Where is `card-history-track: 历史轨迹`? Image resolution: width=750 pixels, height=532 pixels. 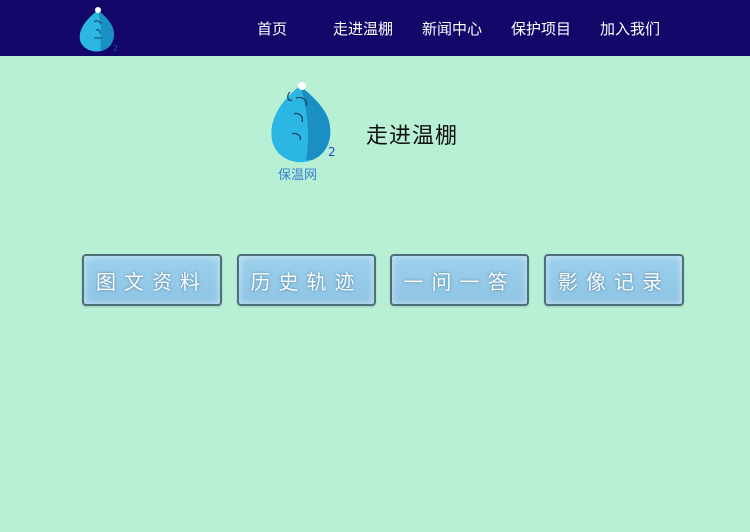
card-history-track: 历史轨迹 is located at coordinates (306, 280).